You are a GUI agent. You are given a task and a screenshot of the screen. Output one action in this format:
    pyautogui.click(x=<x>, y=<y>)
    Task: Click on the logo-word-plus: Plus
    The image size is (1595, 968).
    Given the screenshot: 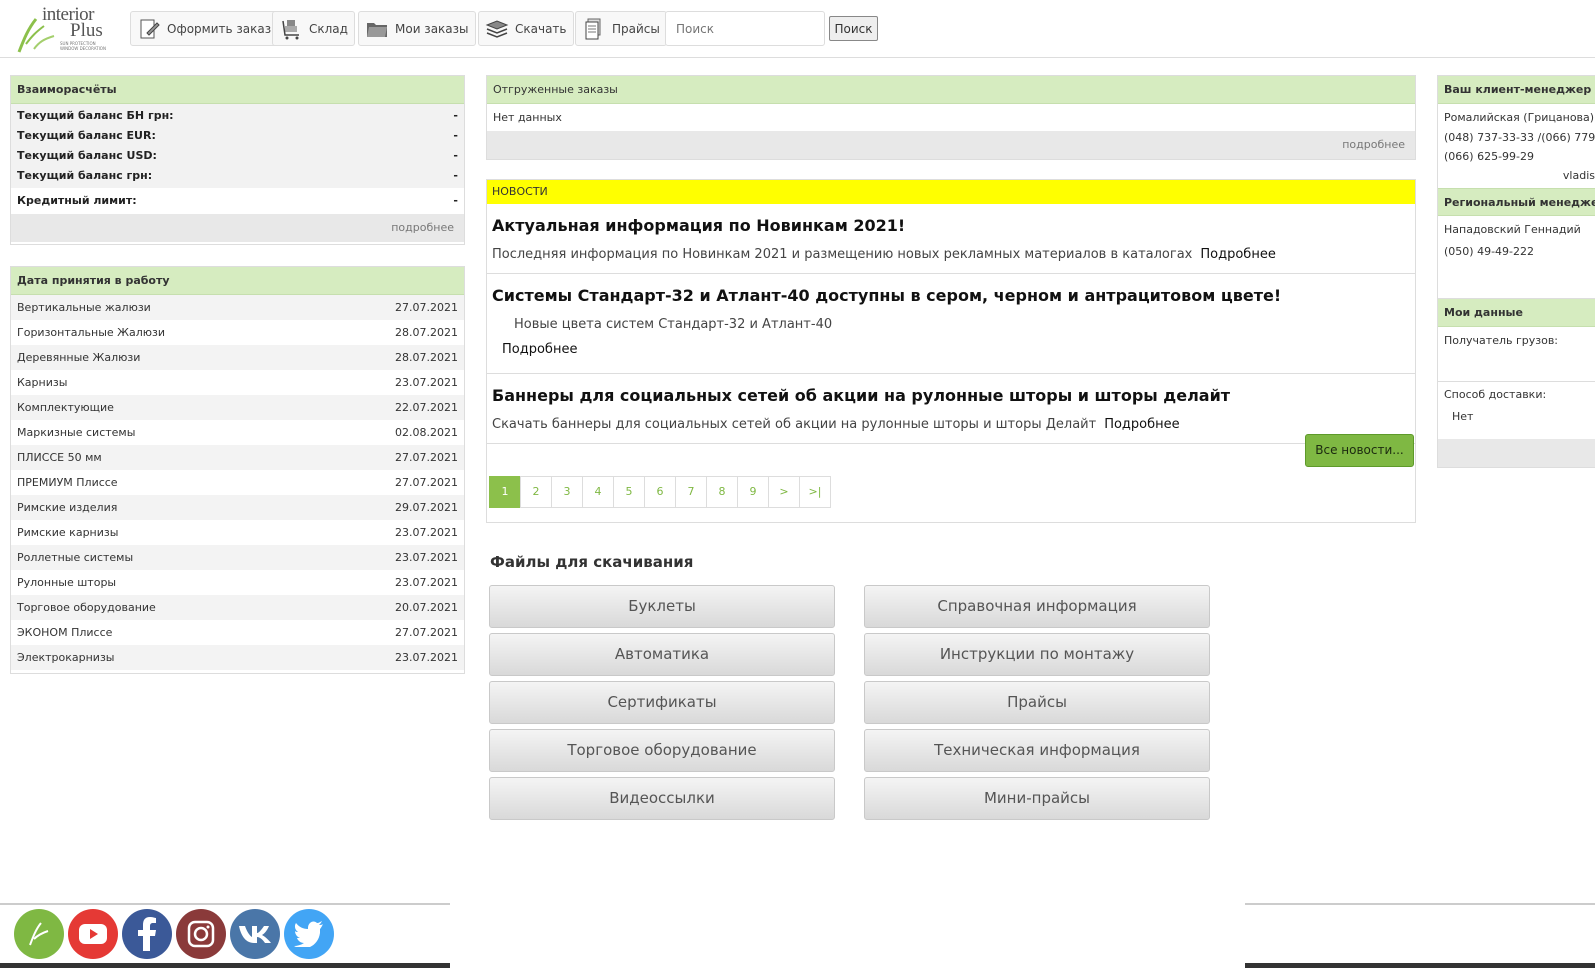 What is the action you would take?
    pyautogui.click(x=86, y=30)
    